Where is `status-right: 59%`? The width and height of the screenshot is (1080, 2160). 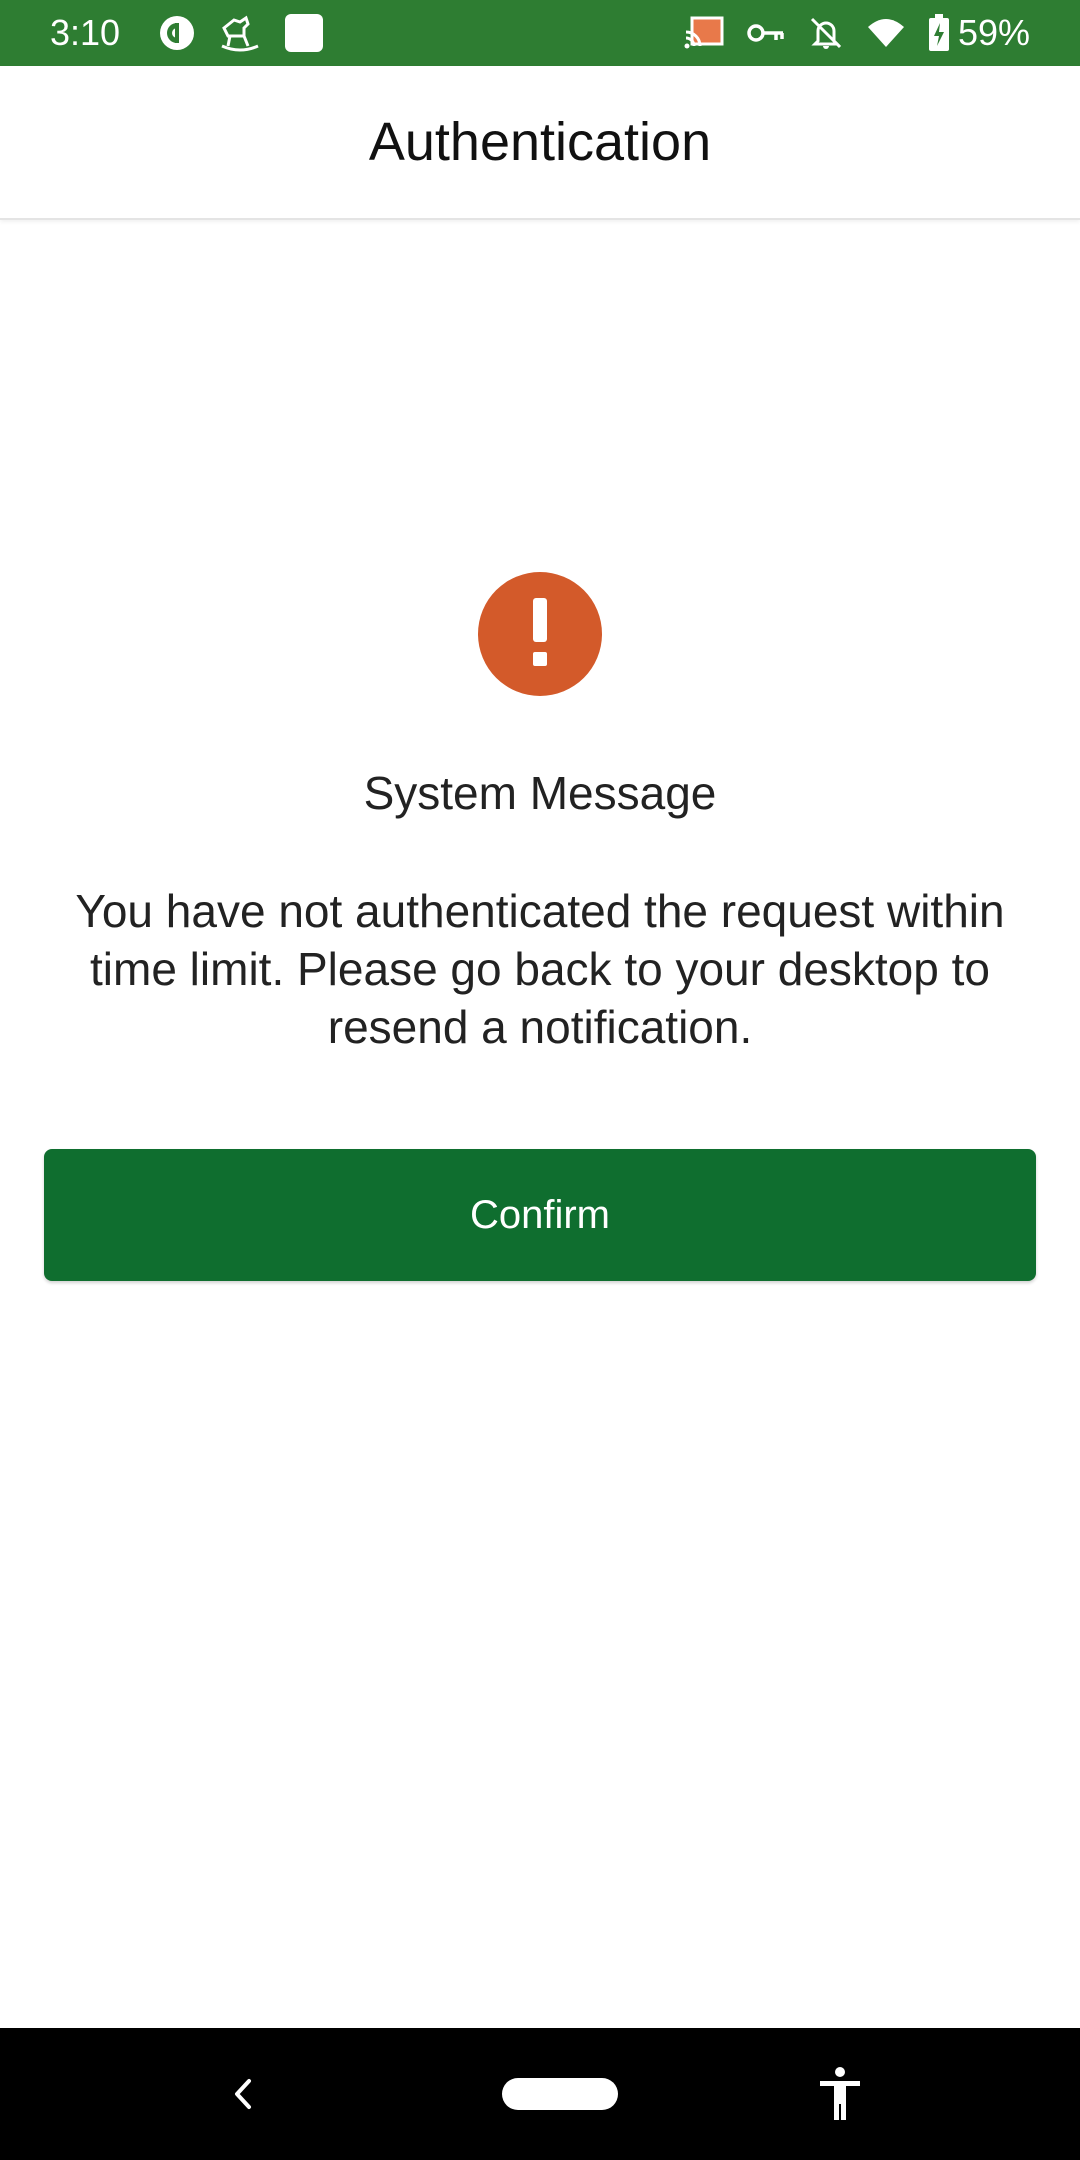
status-right: 59% is located at coordinates (846, 33).